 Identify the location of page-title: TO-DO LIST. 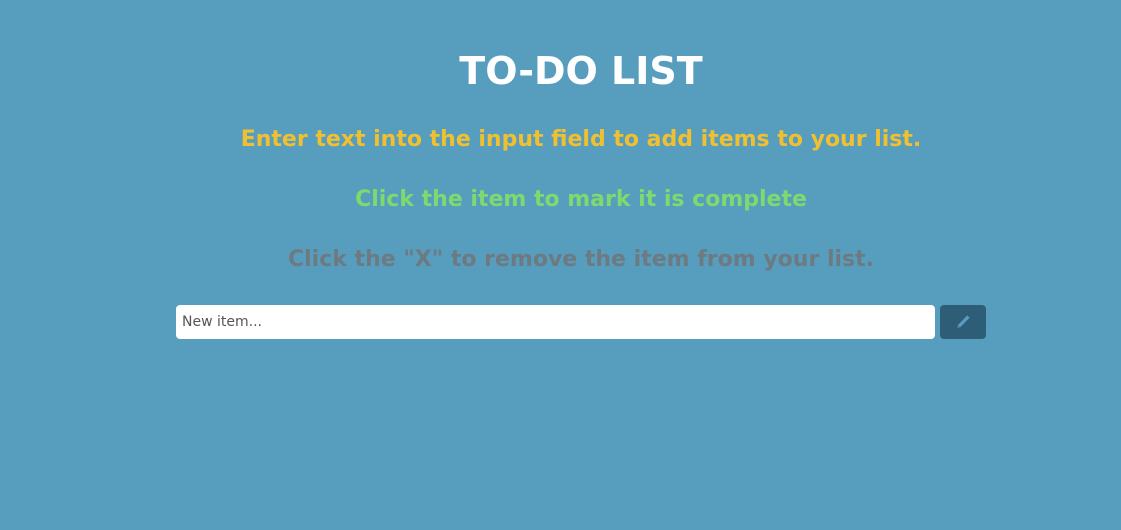
(581, 71).